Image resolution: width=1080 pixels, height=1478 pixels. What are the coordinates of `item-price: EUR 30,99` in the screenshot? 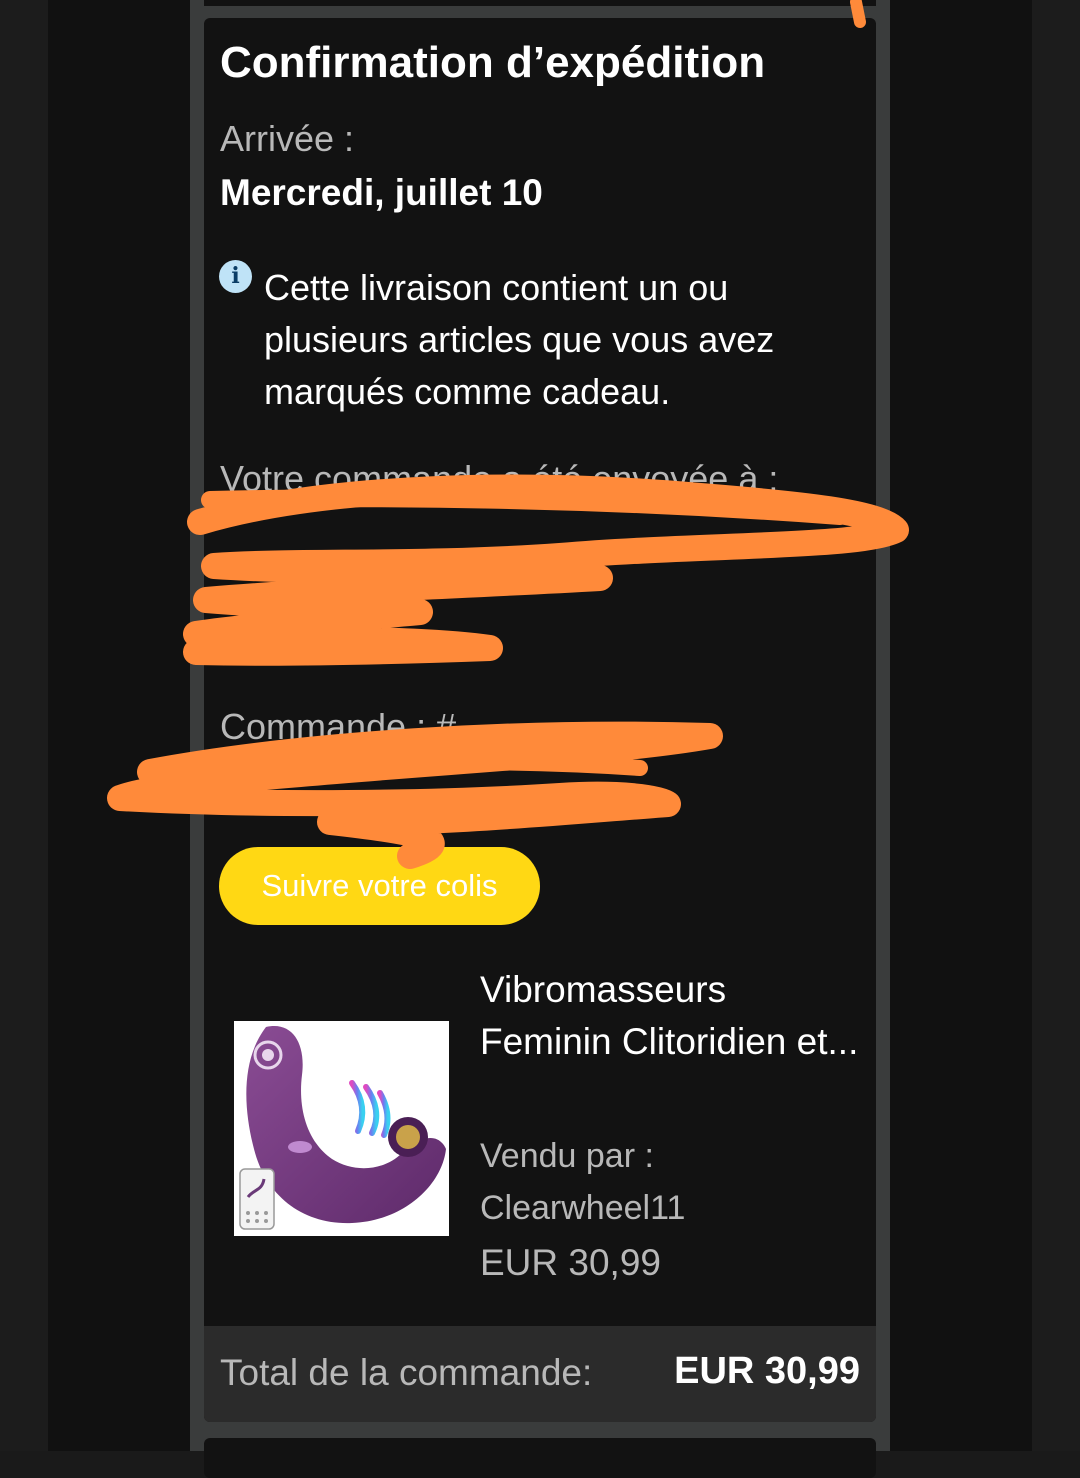 It's located at (570, 1262).